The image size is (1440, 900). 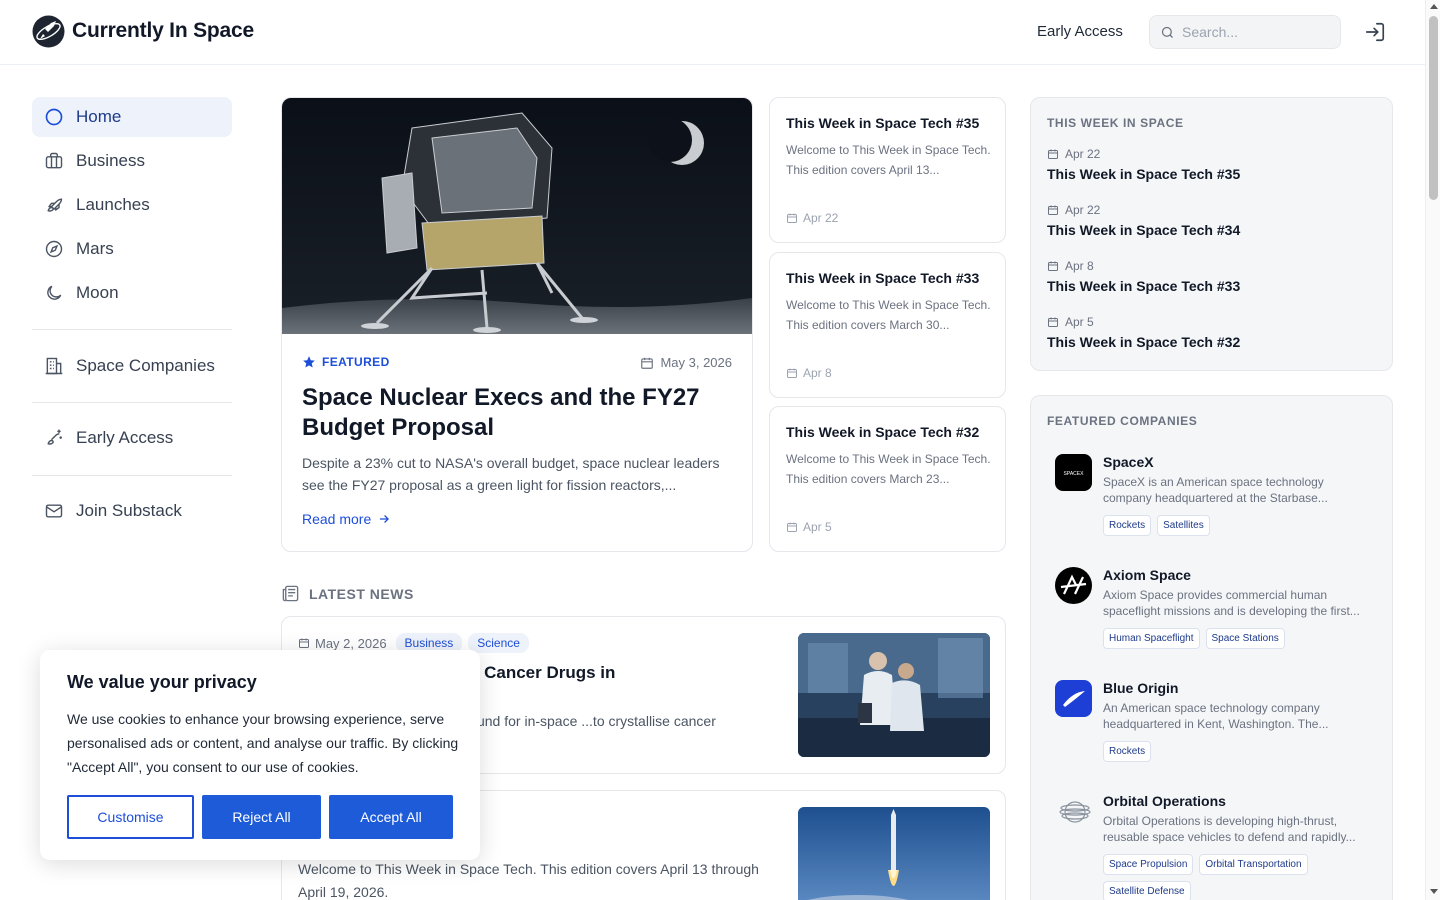 What do you see at coordinates (1238, 751) in the screenshot?
I see `company-tags: Rockets` at bounding box center [1238, 751].